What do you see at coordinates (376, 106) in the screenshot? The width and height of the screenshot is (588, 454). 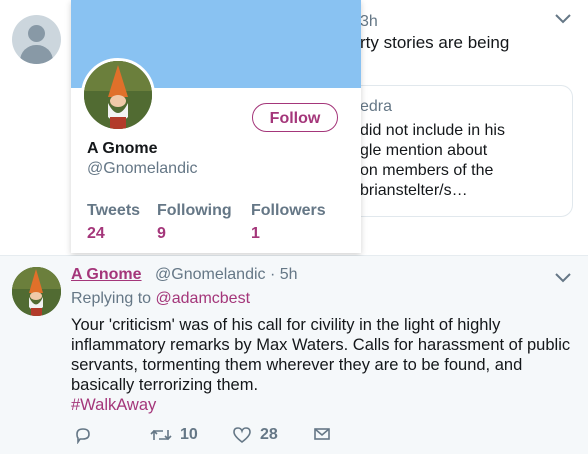 I see `quoted-tweet-author: edra` at bounding box center [376, 106].